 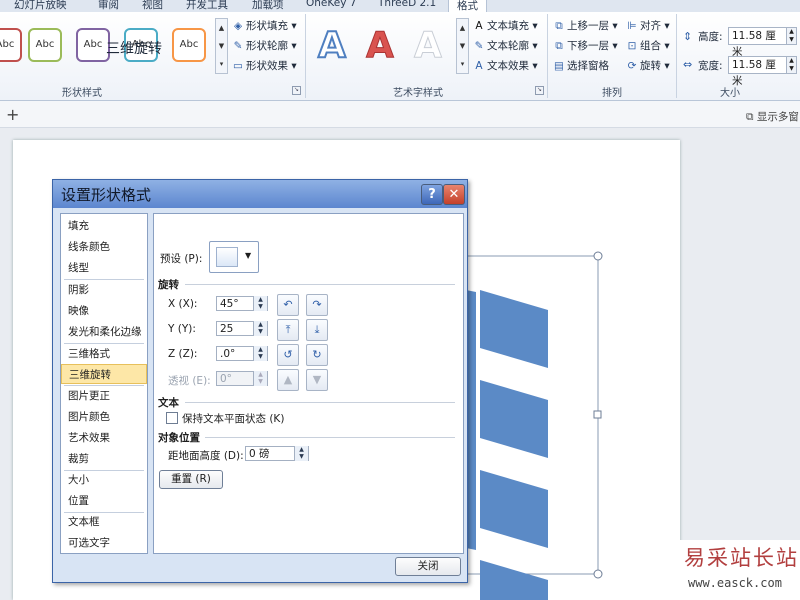 What do you see at coordinates (40, 6) in the screenshot?
I see `tab-slideshow: 幻灯片放映` at bounding box center [40, 6].